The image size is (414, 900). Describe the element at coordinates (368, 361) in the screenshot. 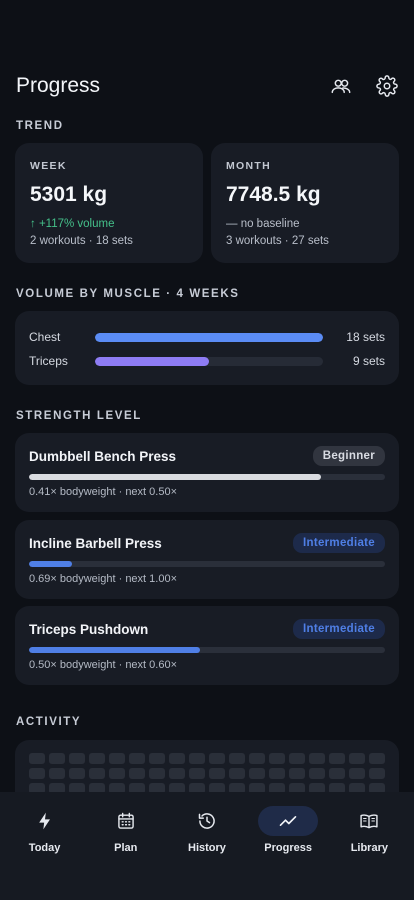

I see `muscle-sets: 9 sets` at that location.